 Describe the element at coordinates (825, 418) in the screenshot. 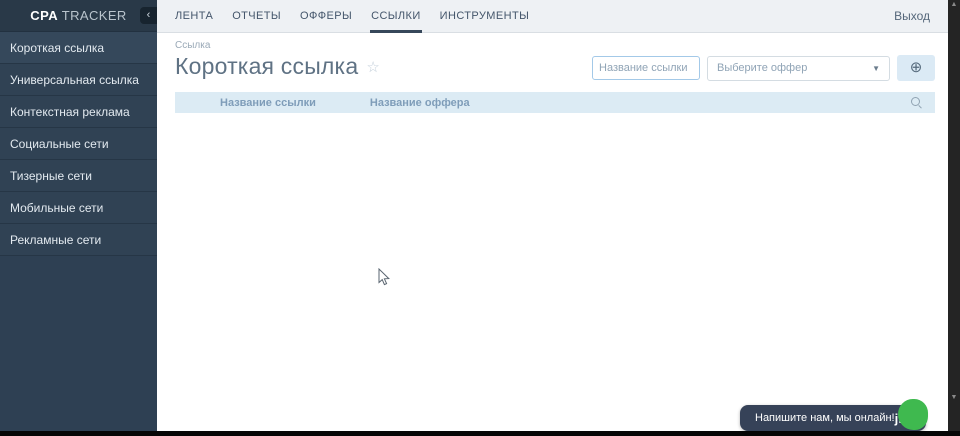

I see `chat-message: Напишите нам, мы онлайн!` at that location.